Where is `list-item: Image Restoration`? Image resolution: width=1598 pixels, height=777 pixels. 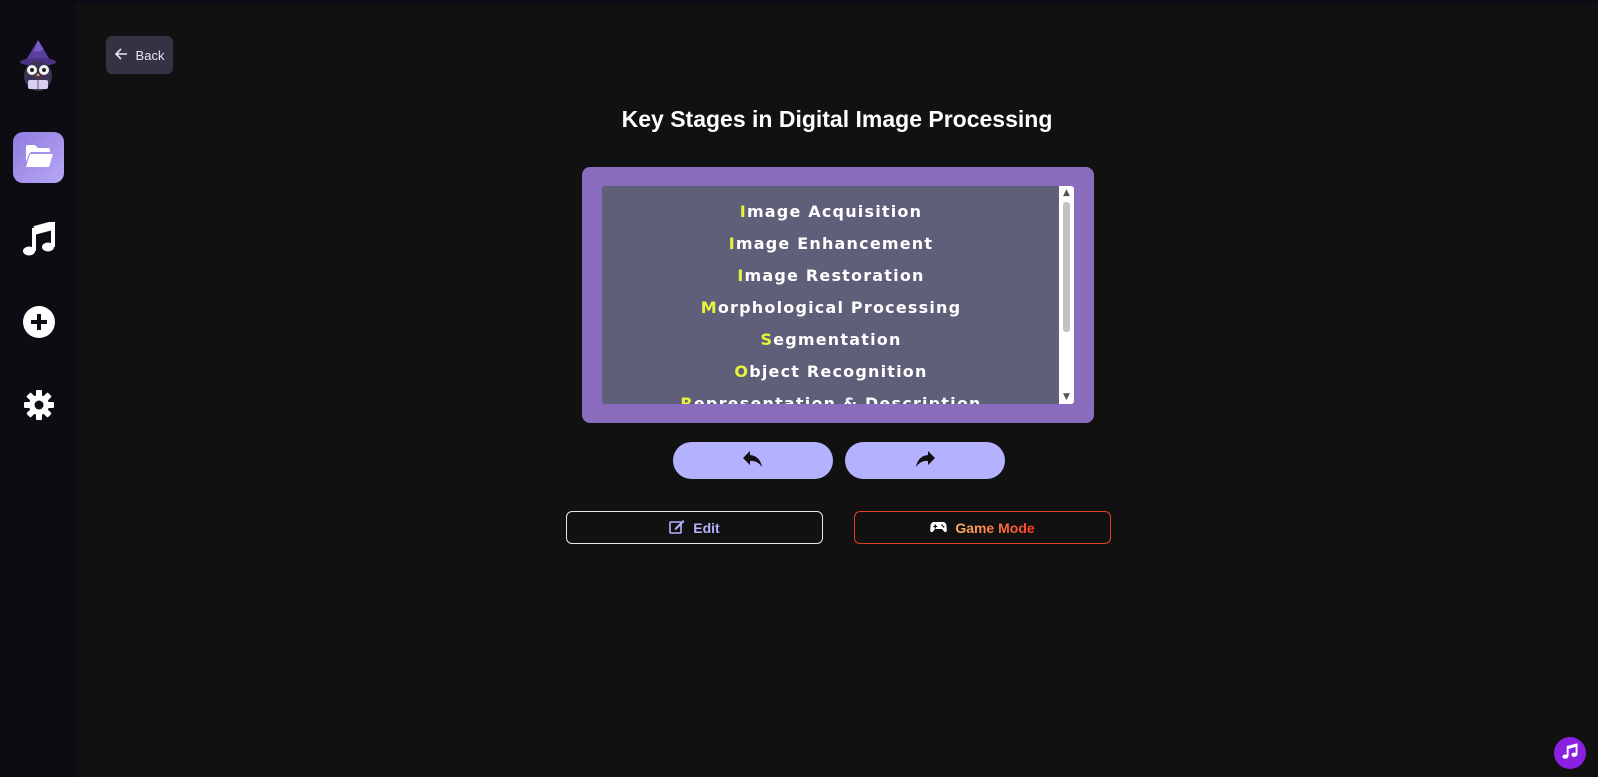
list-item: Image Restoration is located at coordinates (831, 276).